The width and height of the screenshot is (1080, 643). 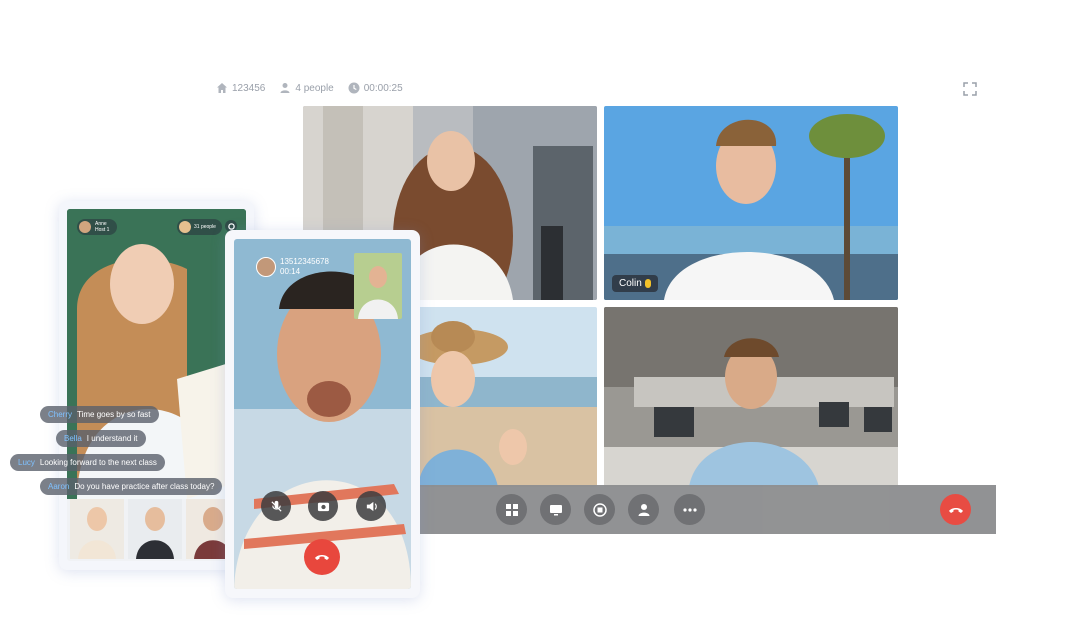 I want to click on participants-button, so click(x=643, y=509).